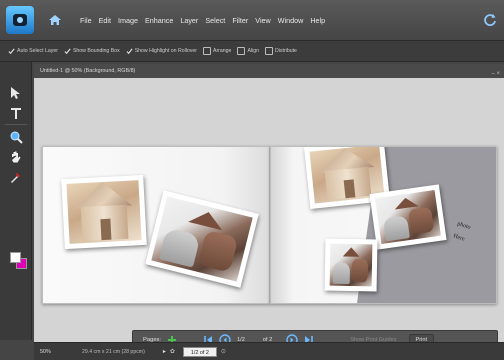 Image resolution: width=504 pixels, height=360 pixels. Describe the element at coordinates (16, 157) in the screenshot. I see `hand-tool-icon` at that location.